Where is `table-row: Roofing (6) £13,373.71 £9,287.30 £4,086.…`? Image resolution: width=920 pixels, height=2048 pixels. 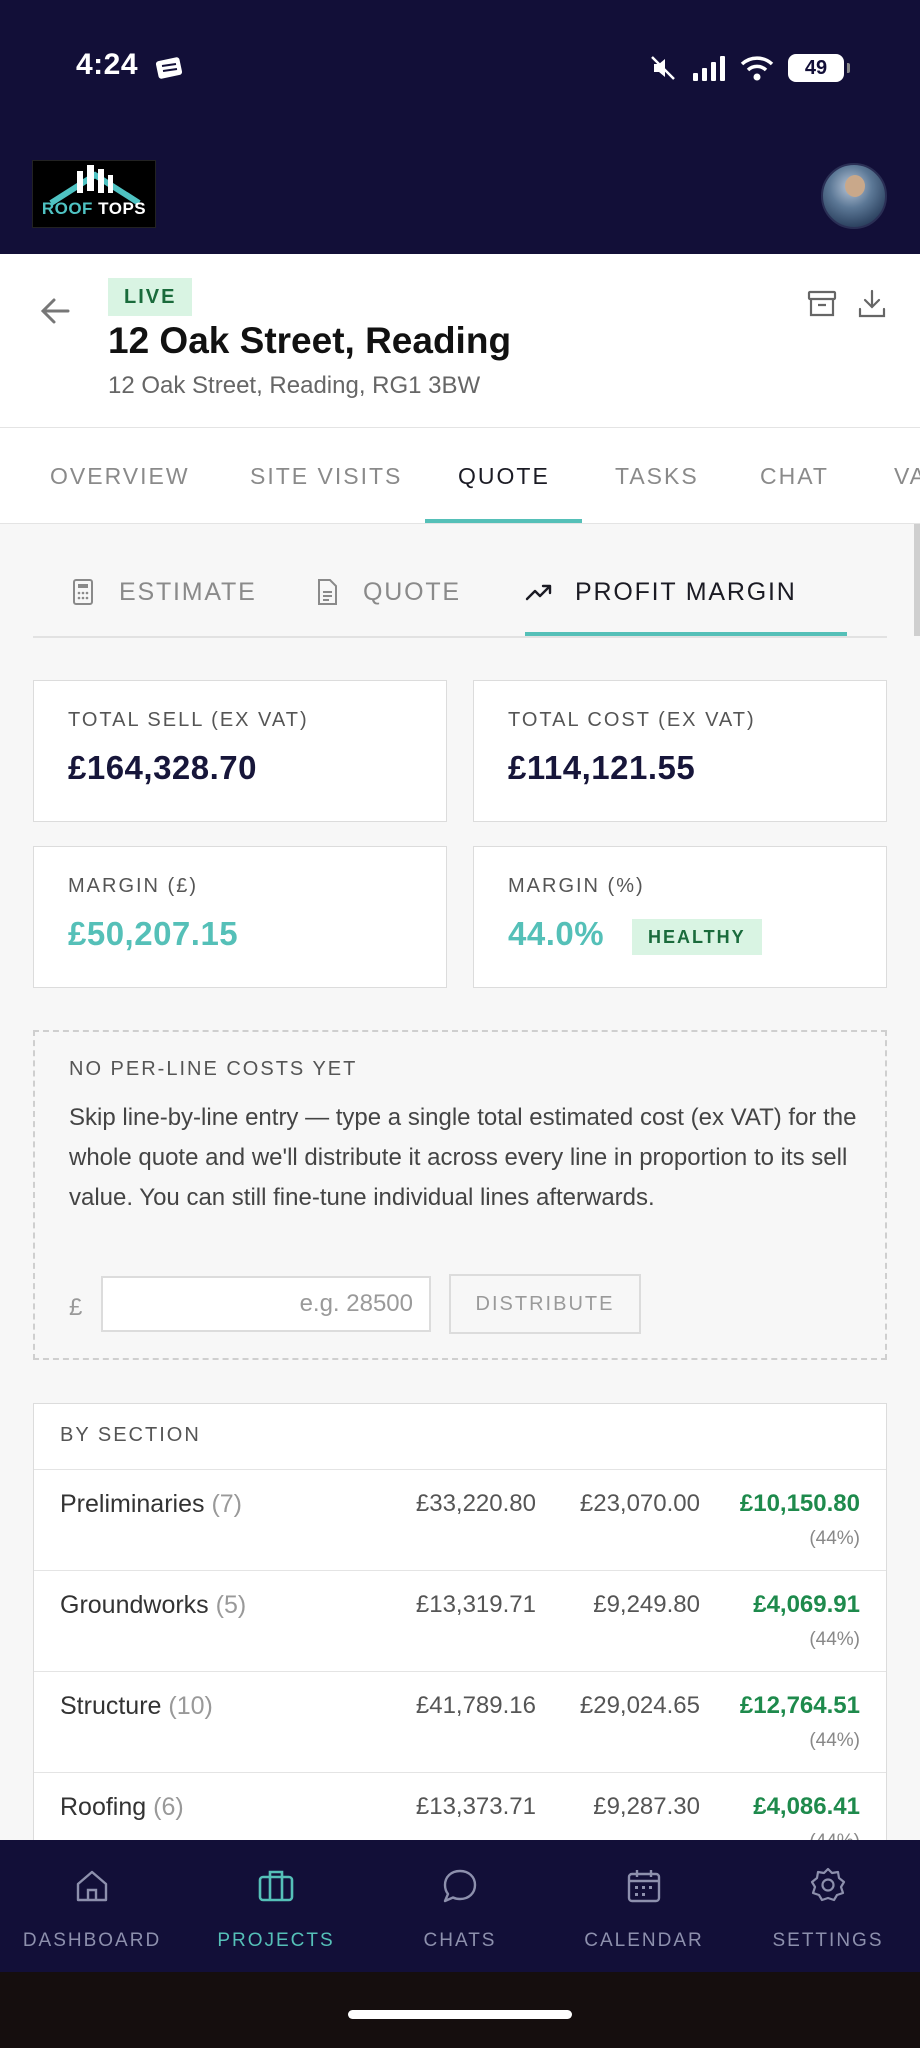 table-row: Roofing (6) £13,373.71 £9,287.30 £4,086.… is located at coordinates (460, 1806).